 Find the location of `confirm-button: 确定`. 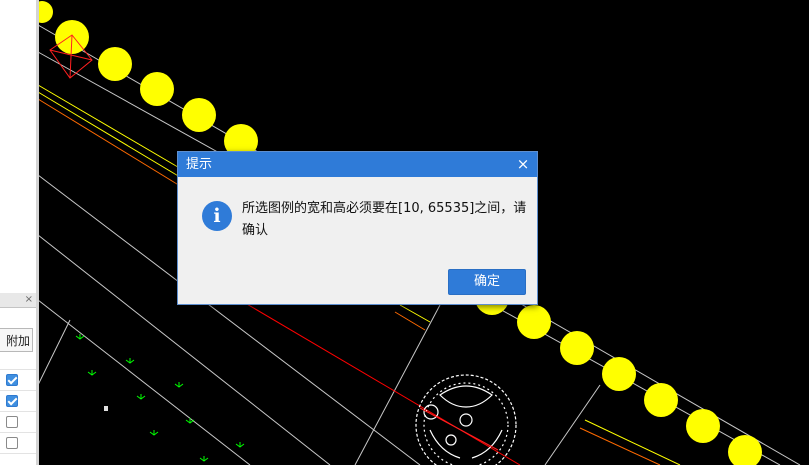

confirm-button: 确定 is located at coordinates (487, 282).